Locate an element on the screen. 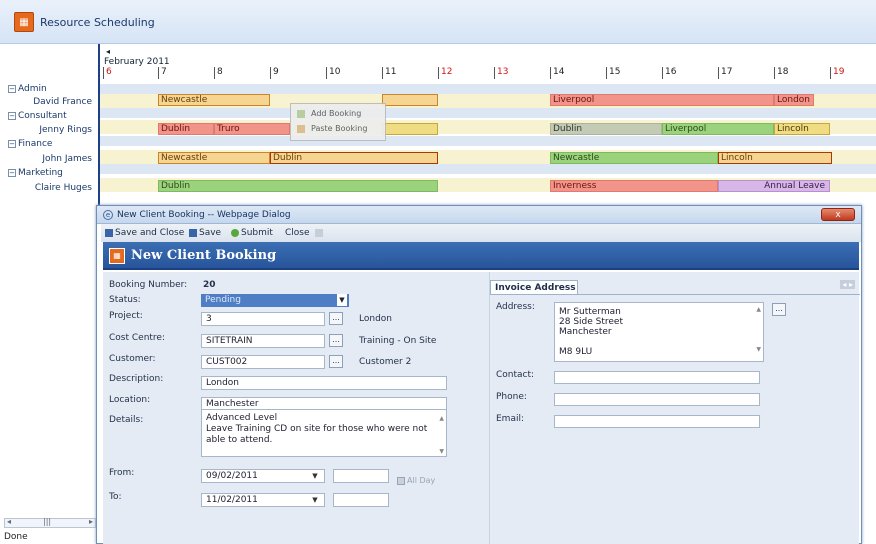 The height and width of the screenshot is (544, 876). details-line: able to attend. is located at coordinates (239, 440).